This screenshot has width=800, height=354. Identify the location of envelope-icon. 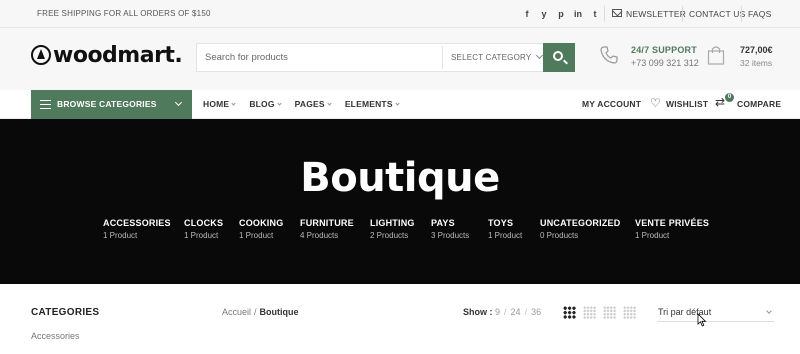
(617, 13).